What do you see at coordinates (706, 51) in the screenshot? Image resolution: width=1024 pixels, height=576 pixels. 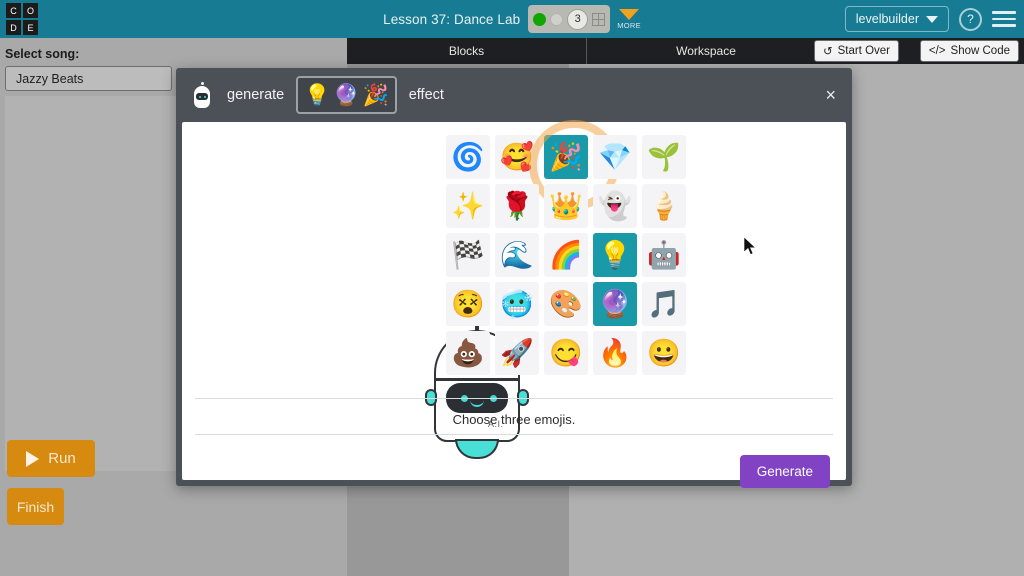 I see `tab-workspace: Workspace` at bounding box center [706, 51].